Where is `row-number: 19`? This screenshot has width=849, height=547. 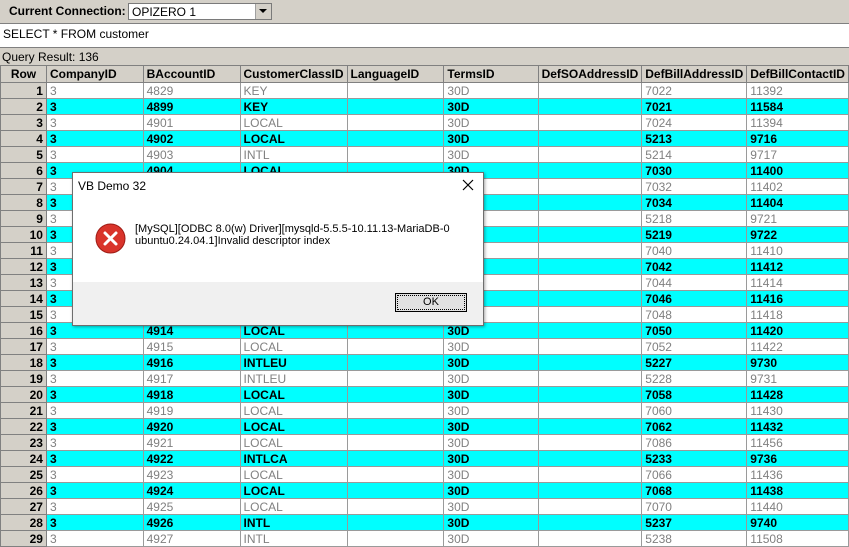 row-number: 19 is located at coordinates (23, 378).